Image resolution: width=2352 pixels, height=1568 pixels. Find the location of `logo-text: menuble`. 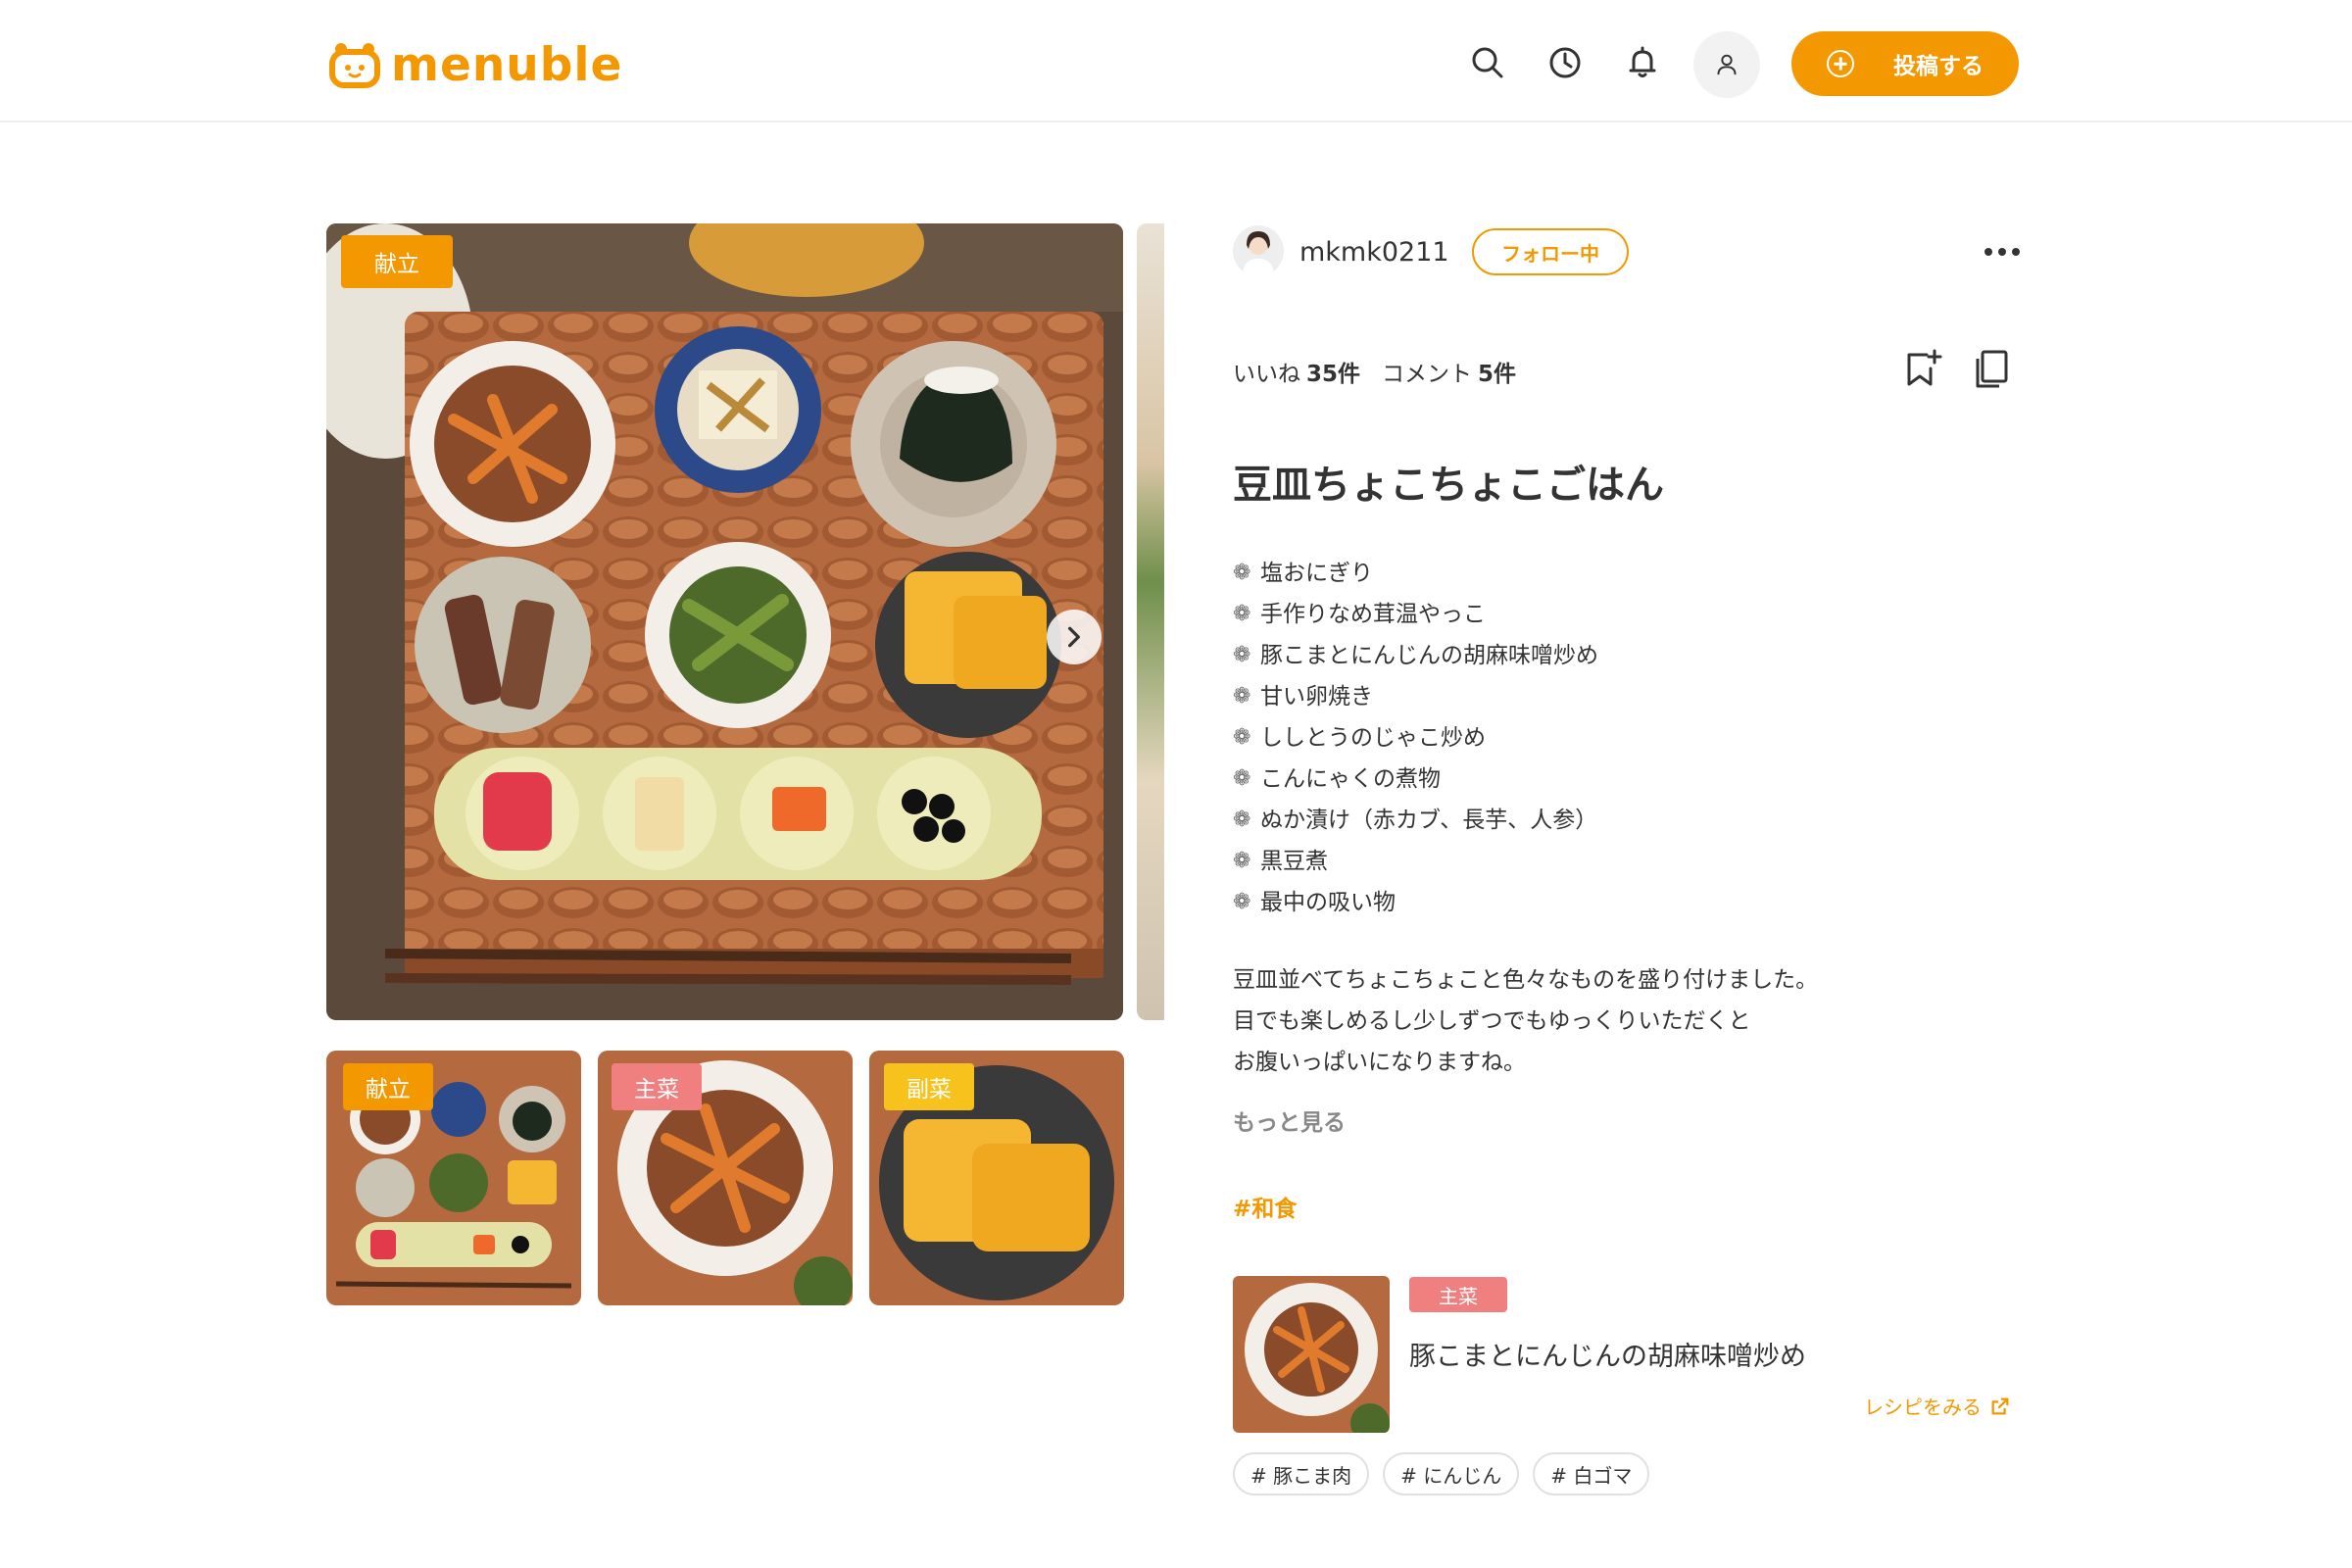

logo-text: menuble is located at coordinates (507, 64).